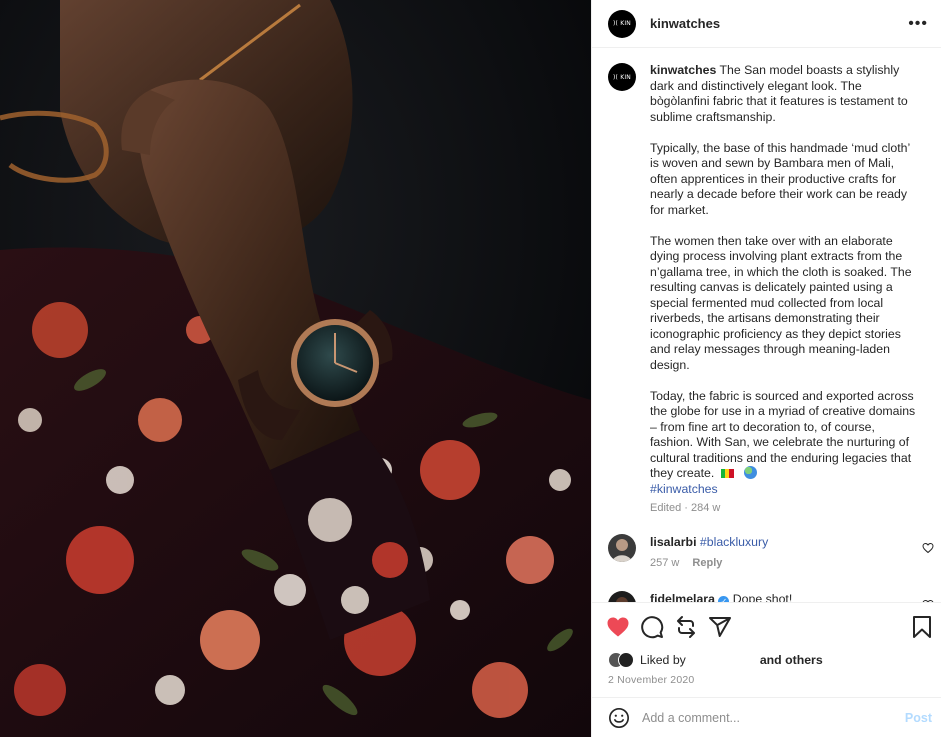 This screenshot has width=941, height=737. Describe the element at coordinates (683, 70) in the screenshot. I see `caption-username: kinwatches` at that location.